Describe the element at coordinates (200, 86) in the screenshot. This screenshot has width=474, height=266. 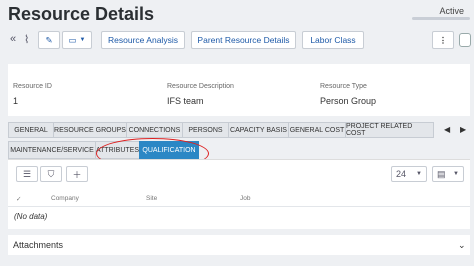
I see `resource-description-label: Resource Description` at that location.